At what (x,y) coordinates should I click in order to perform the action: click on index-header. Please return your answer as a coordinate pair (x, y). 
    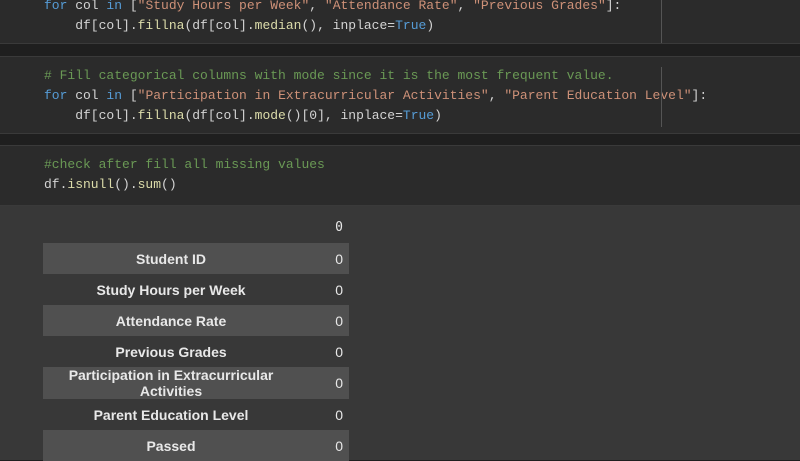
    Looking at the image, I should click on (171, 227).